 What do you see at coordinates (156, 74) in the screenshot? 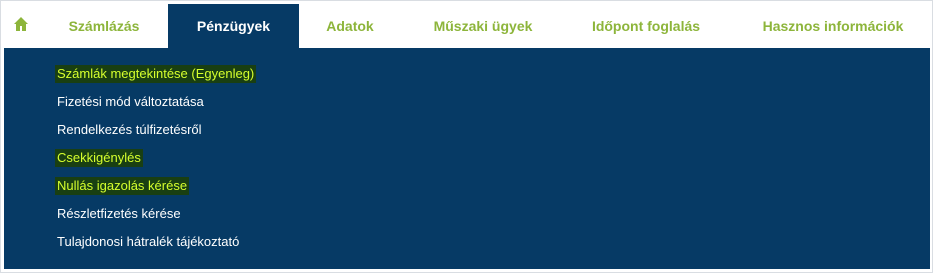
I see `menu-item-szamlak-megtekintese: Számlák megtekintése (Egyenleg)` at bounding box center [156, 74].